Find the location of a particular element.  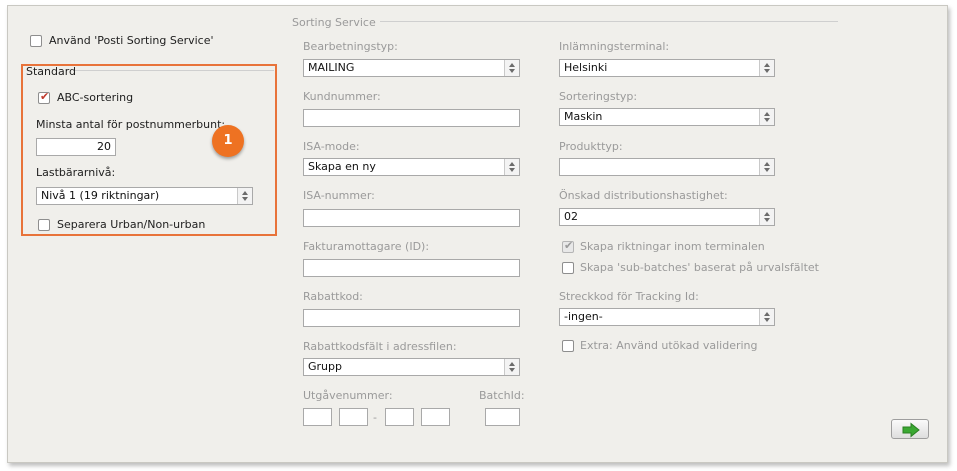

section-title: Sorting Service is located at coordinates (336, 22).